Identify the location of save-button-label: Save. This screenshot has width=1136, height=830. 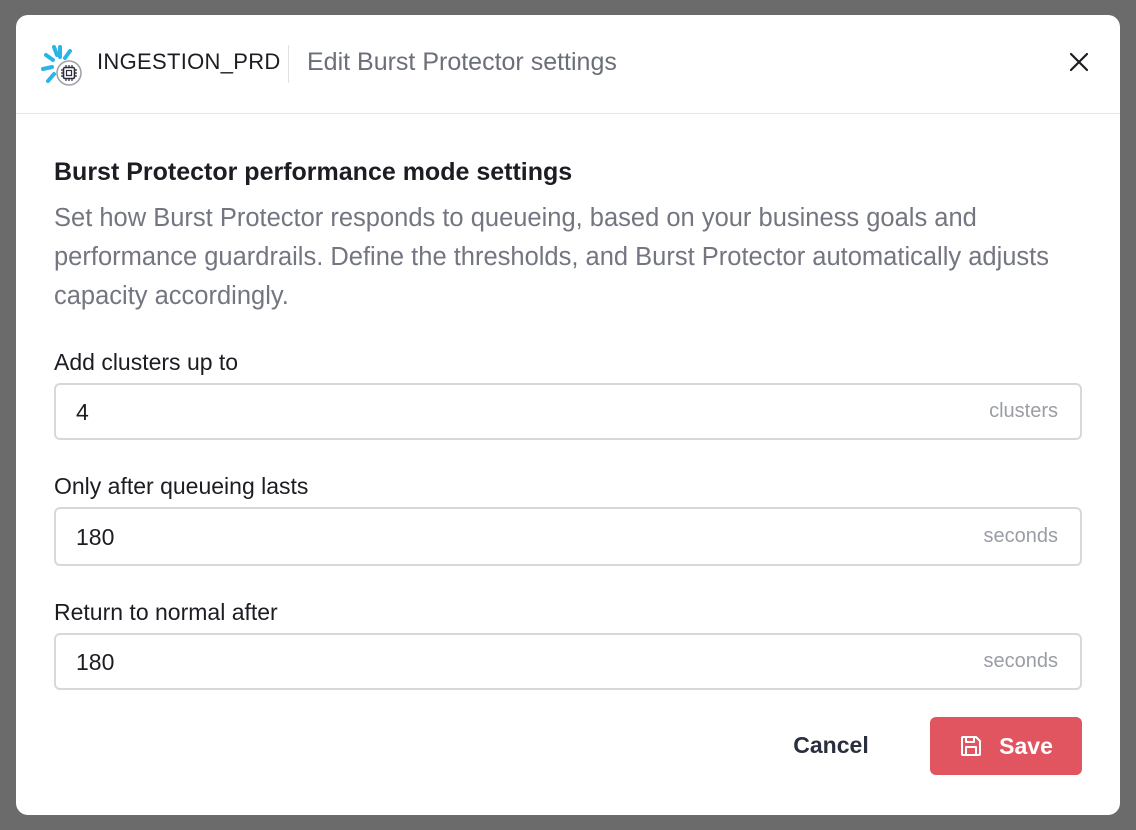
(1026, 745).